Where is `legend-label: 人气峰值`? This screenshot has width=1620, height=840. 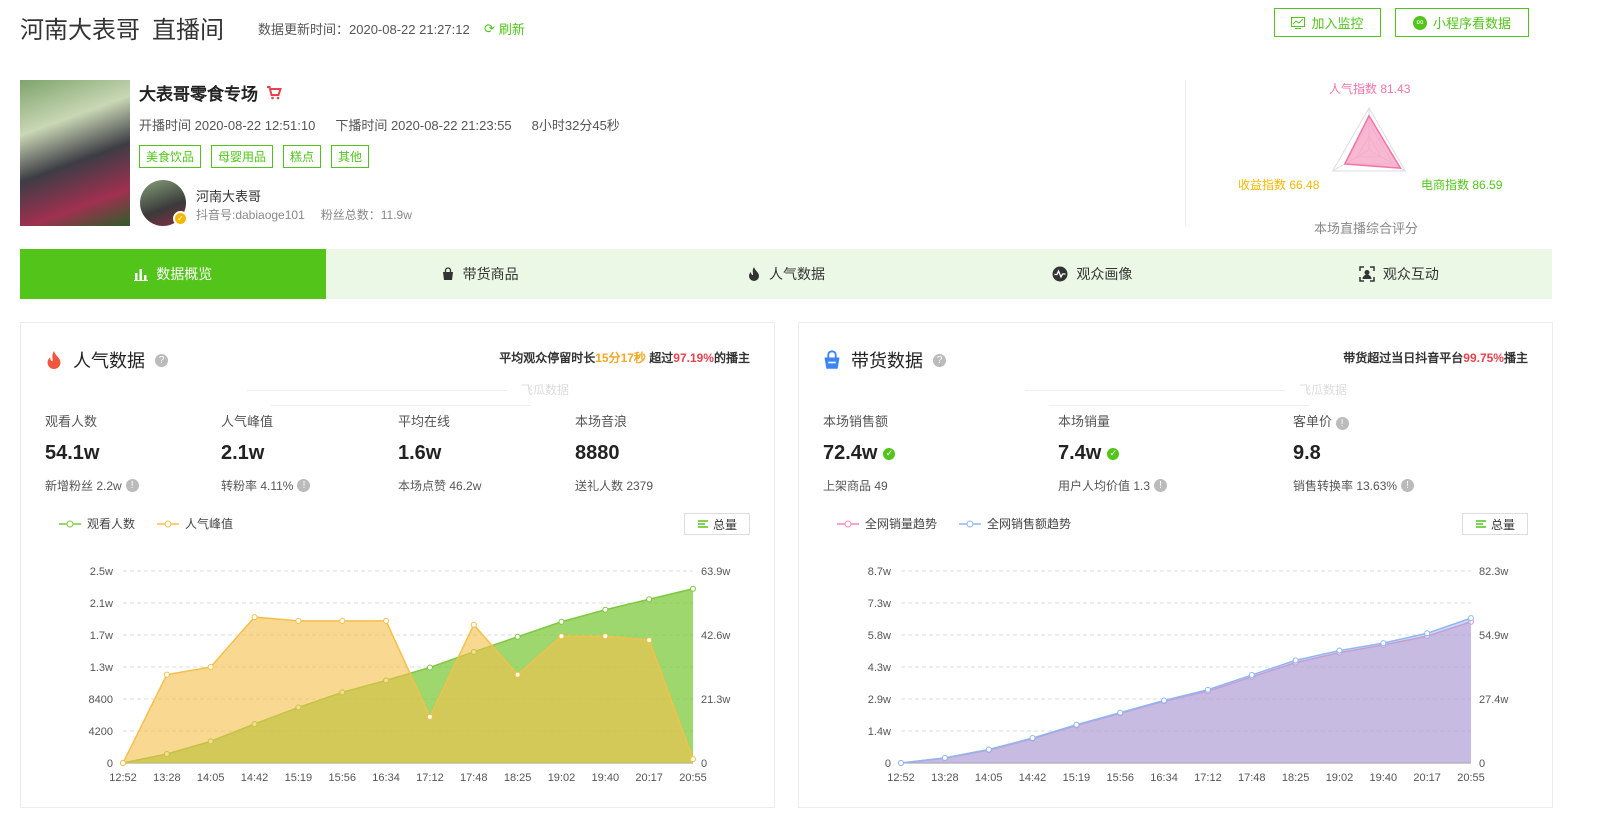
legend-label: 人气峰值 is located at coordinates (209, 524).